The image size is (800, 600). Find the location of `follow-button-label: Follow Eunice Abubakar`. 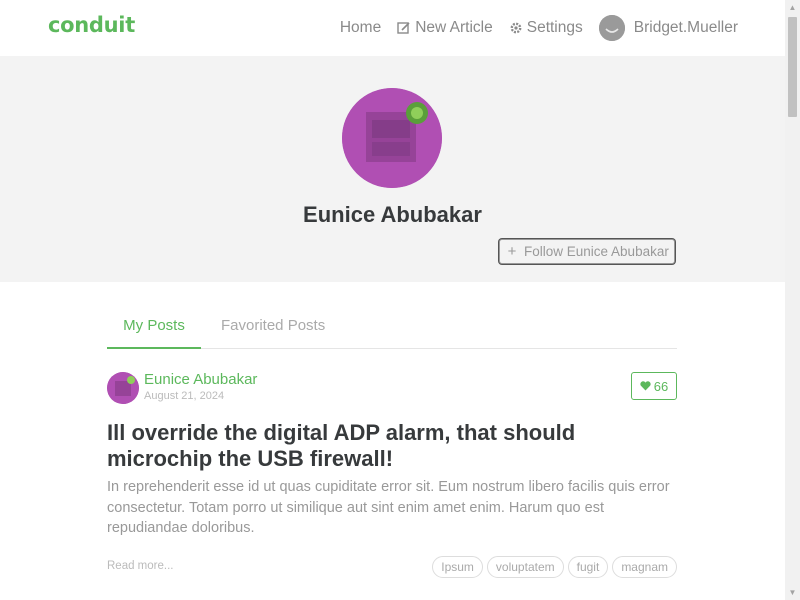

follow-button-label: Follow Eunice Abubakar is located at coordinates (596, 251).